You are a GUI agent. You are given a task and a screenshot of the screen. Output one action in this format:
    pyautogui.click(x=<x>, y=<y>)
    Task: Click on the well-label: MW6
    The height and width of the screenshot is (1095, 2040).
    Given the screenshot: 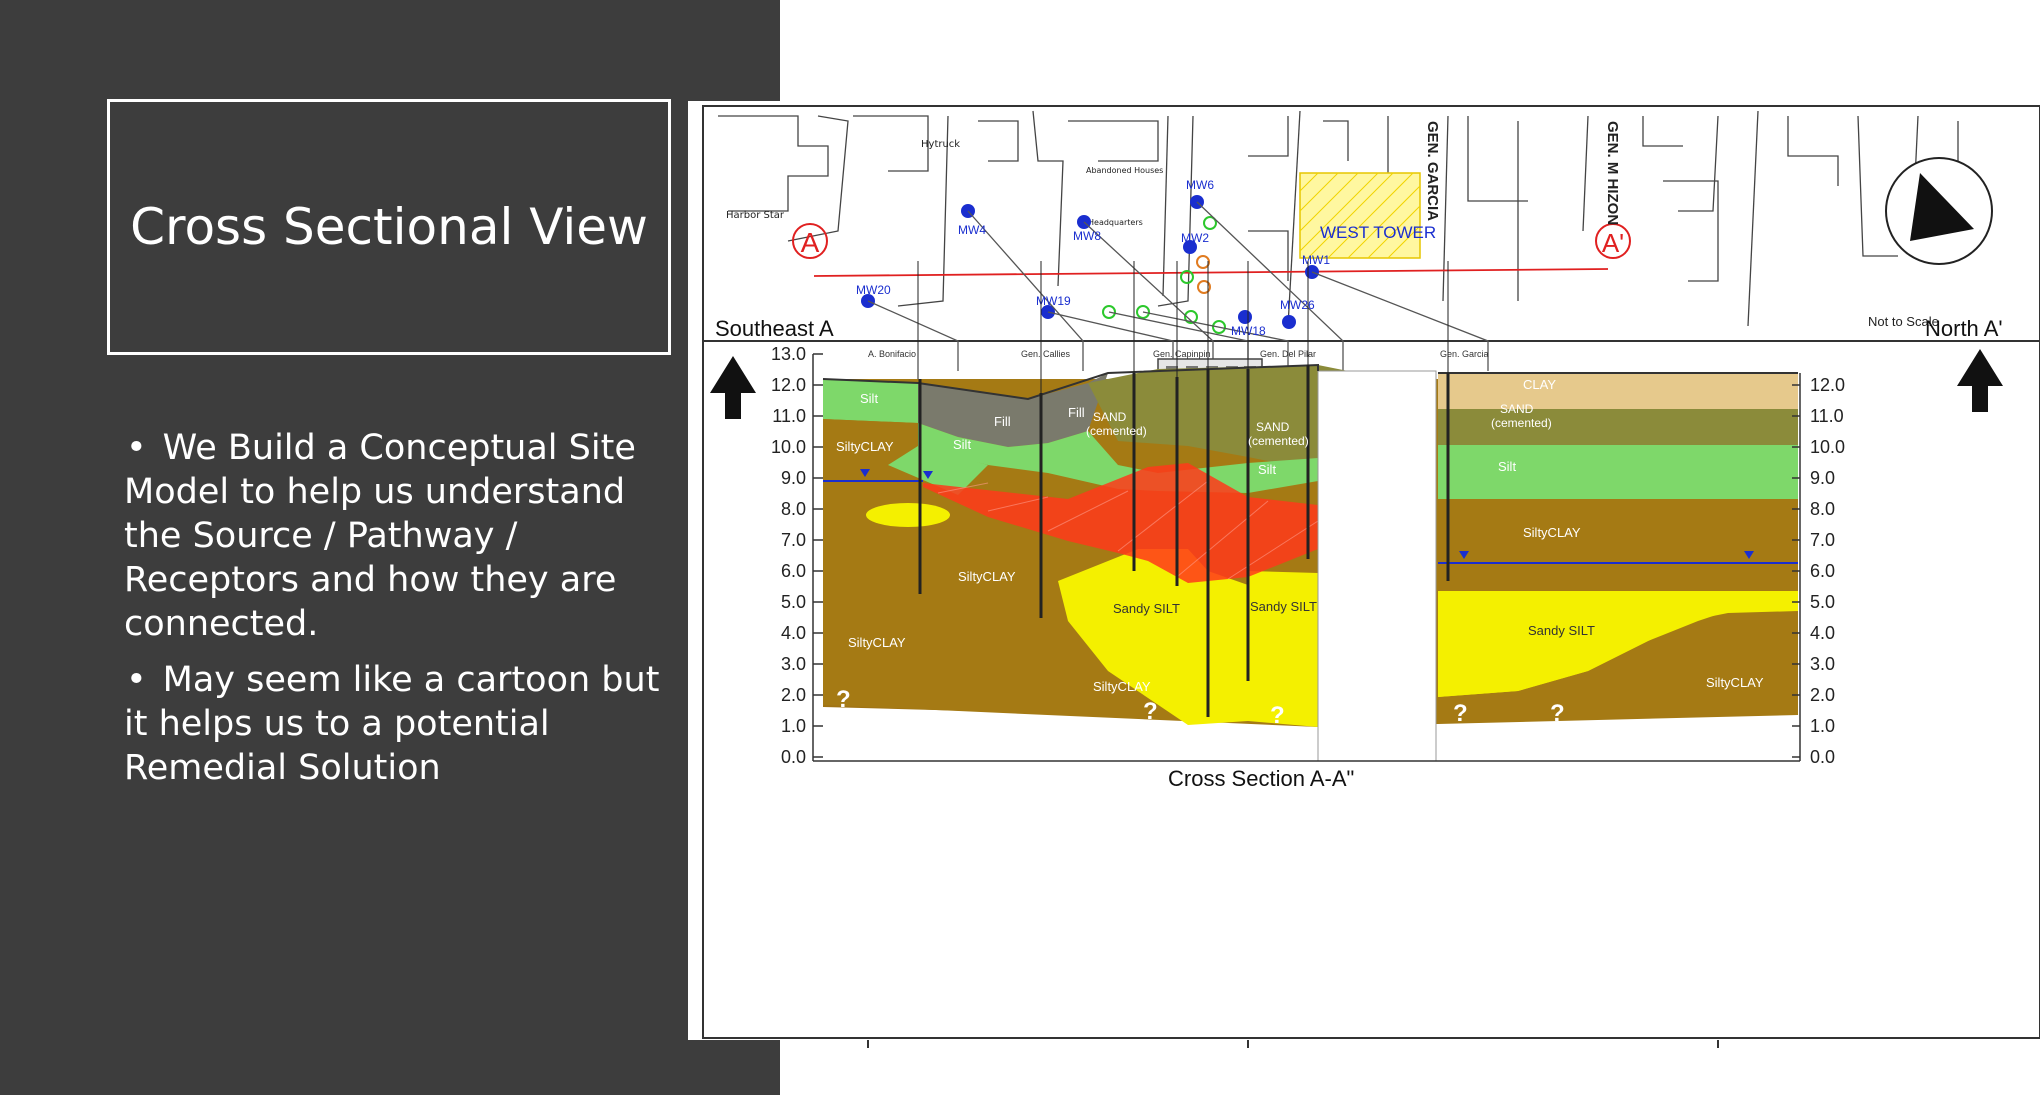 What is the action you would take?
    pyautogui.click(x=1200, y=185)
    